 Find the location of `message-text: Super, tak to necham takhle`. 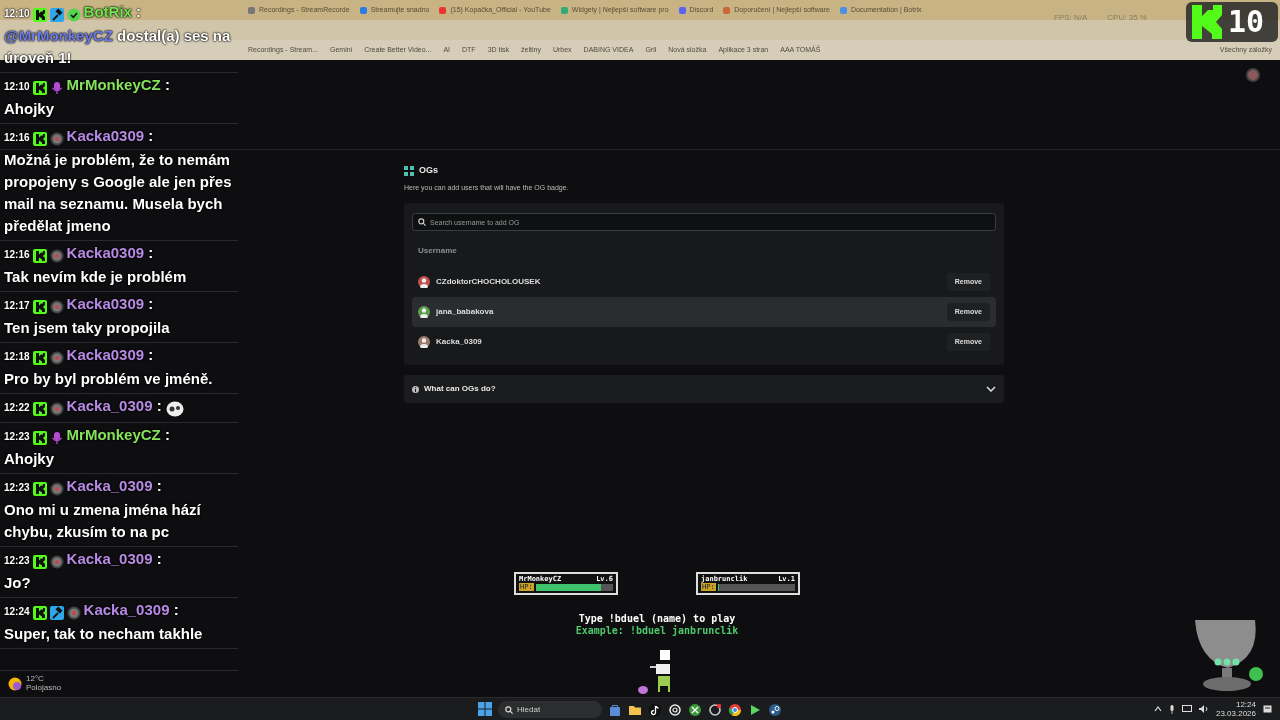

message-text: Super, tak to necham takhle is located at coordinates (104, 634).